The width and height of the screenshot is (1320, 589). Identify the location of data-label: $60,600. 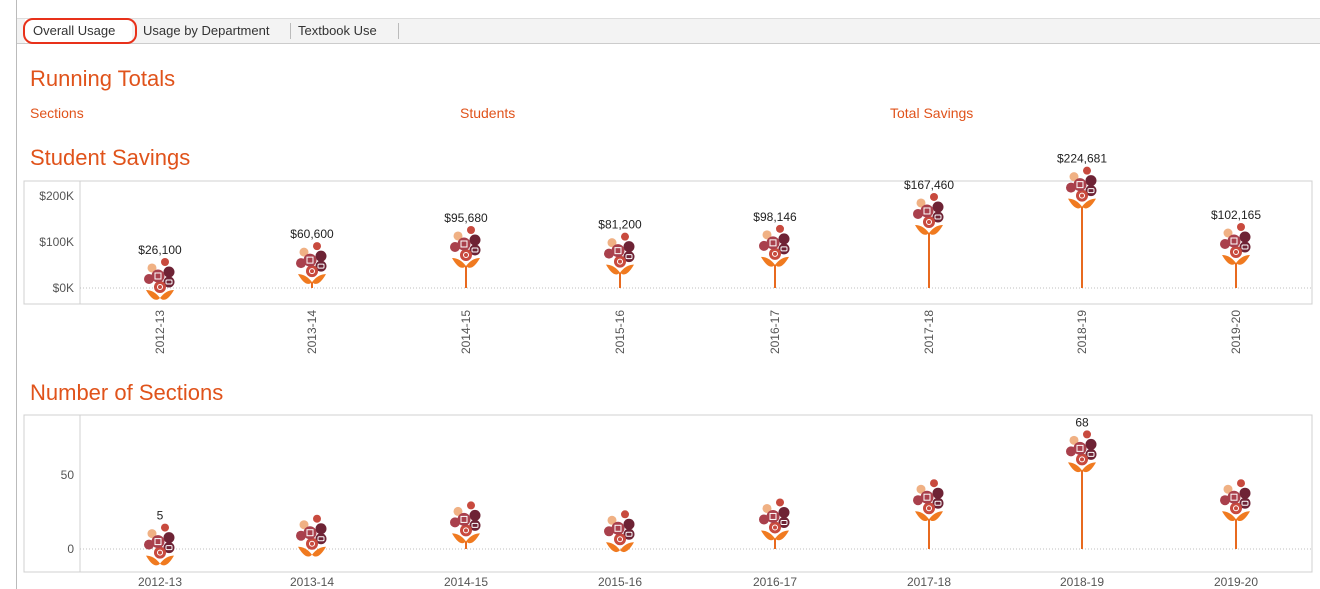
(312, 234).